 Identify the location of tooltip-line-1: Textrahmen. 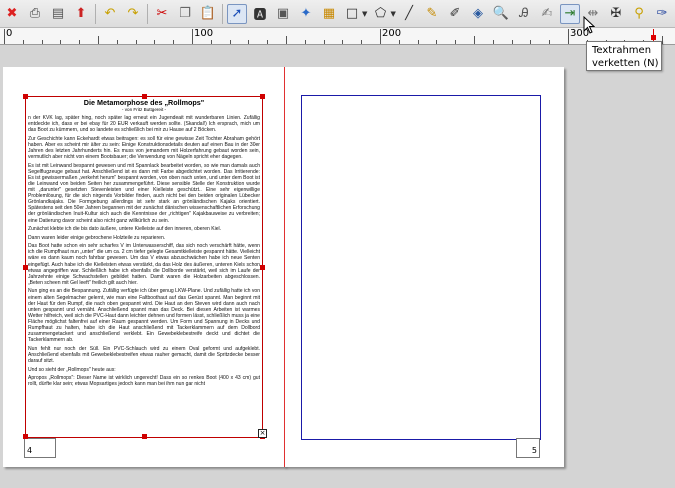
(622, 50).